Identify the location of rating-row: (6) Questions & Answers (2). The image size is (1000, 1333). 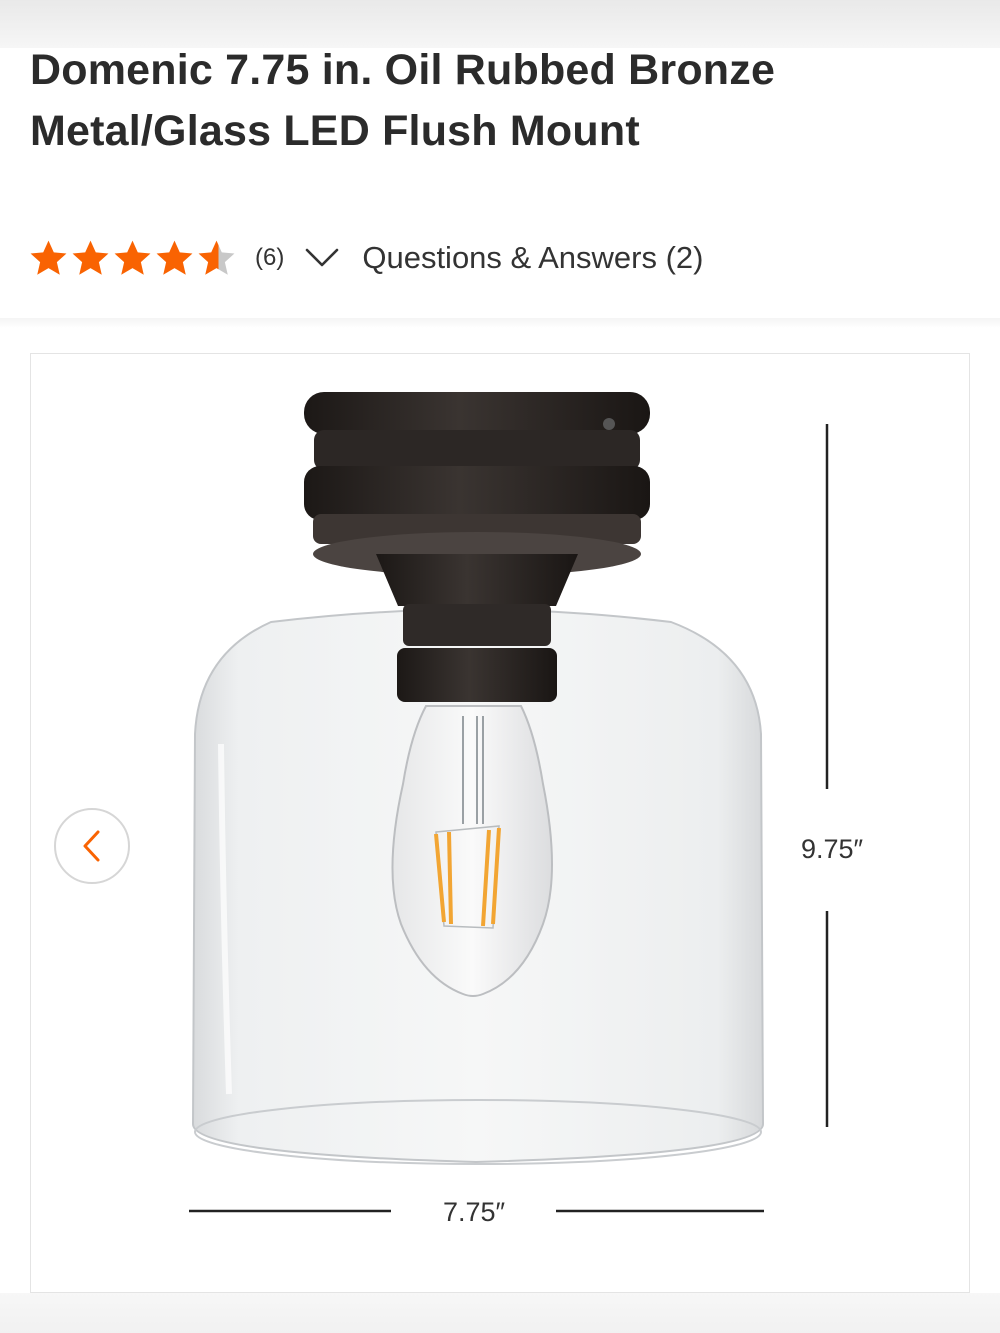
(365, 258).